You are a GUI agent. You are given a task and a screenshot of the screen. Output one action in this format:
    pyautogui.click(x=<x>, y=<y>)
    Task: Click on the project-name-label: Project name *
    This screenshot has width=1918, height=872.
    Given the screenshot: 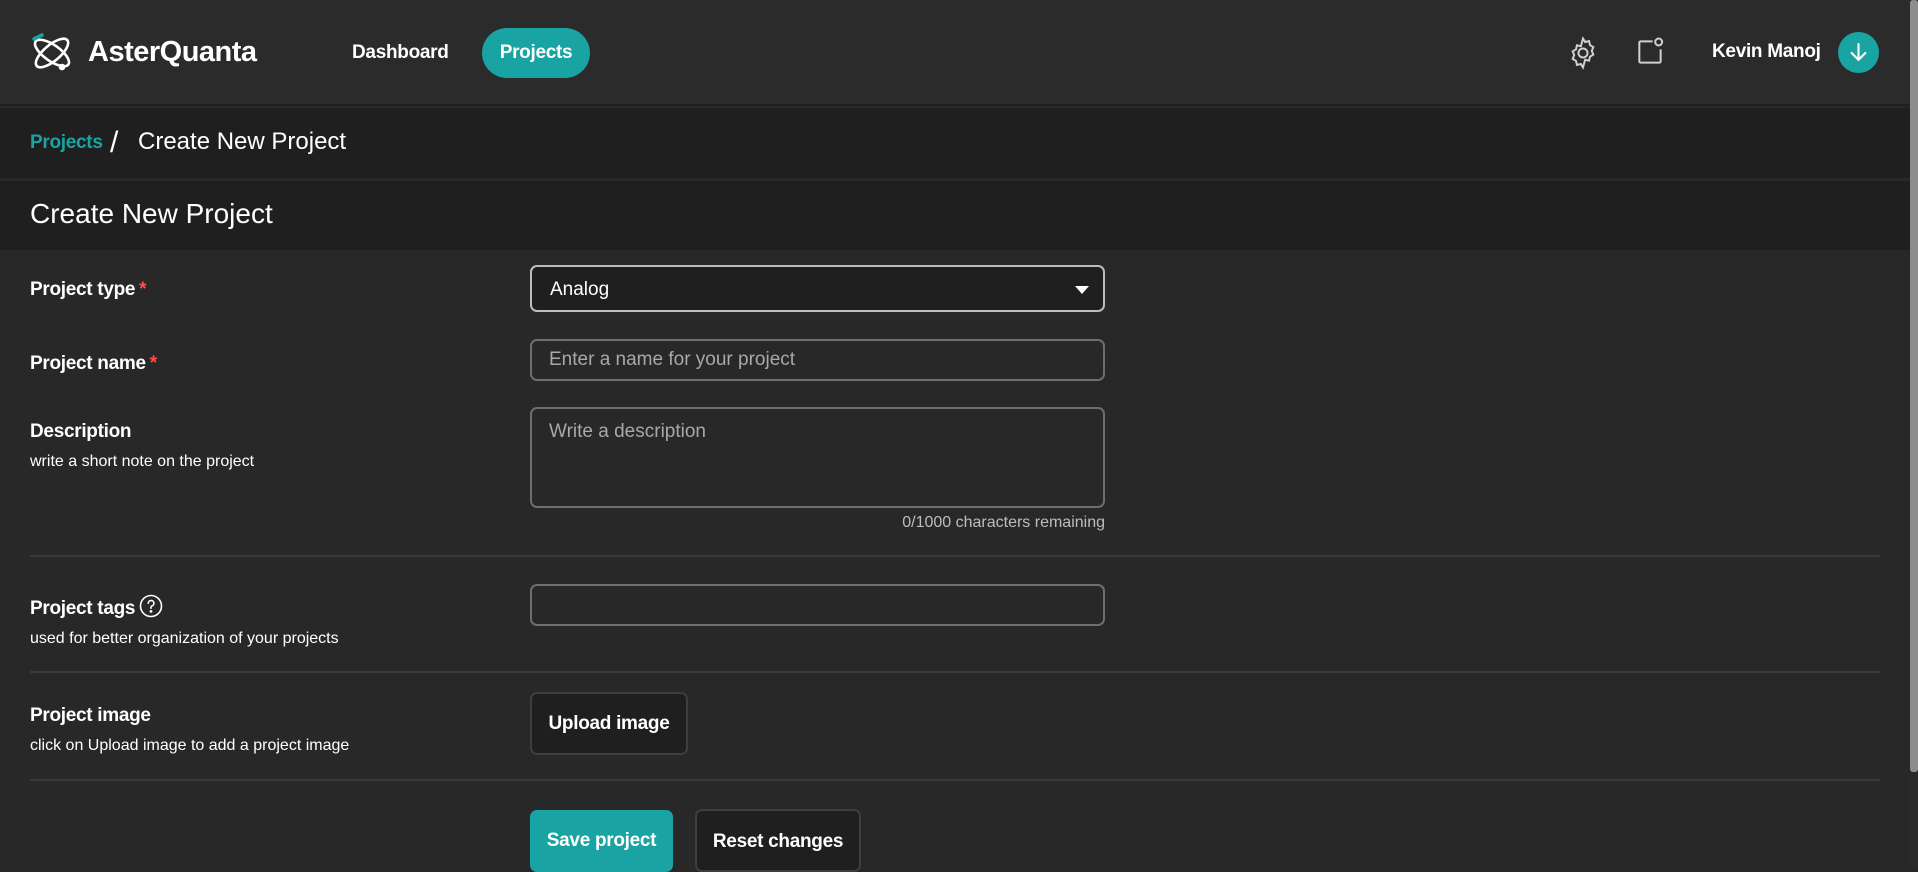 What is the action you would take?
    pyautogui.click(x=93, y=363)
    